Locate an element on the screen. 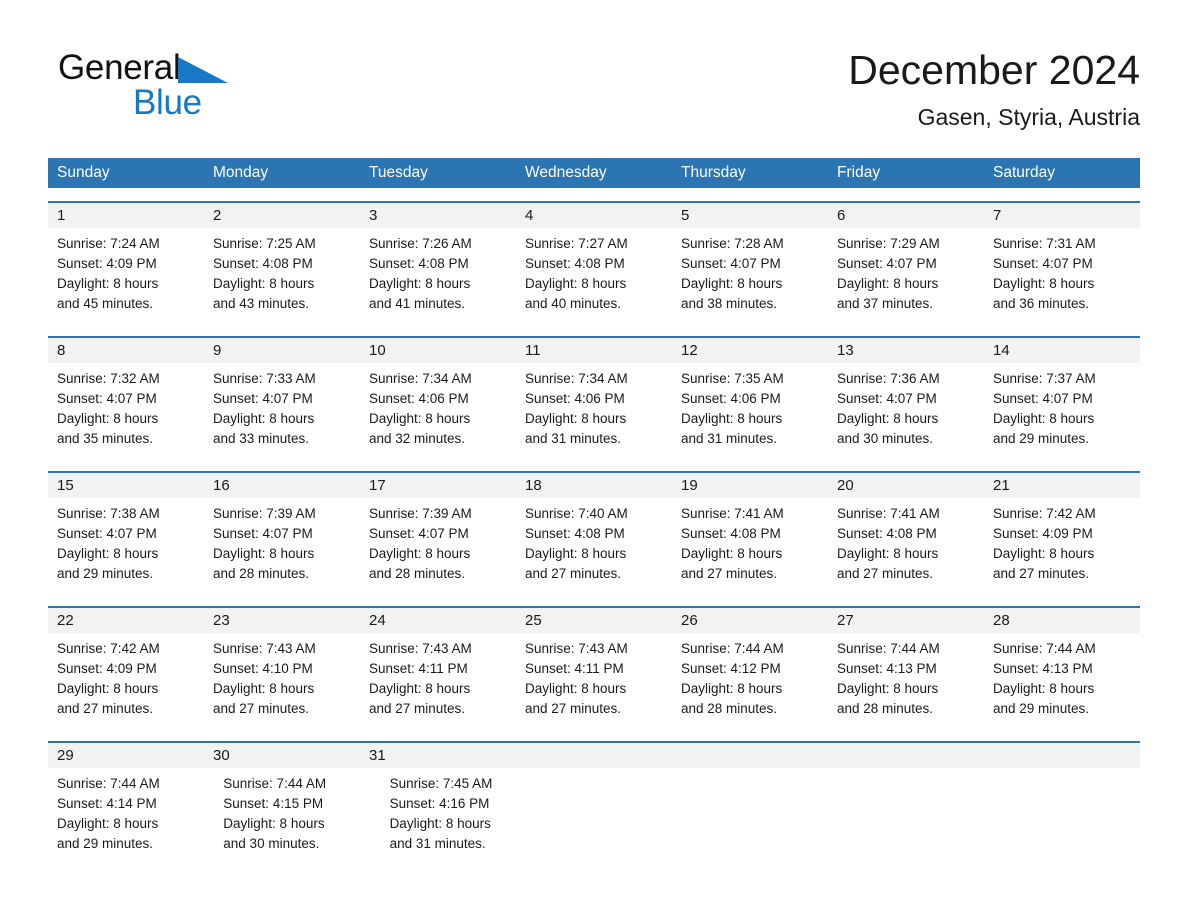 The width and height of the screenshot is (1188, 918). day-number: 12 is located at coordinates (750, 350).